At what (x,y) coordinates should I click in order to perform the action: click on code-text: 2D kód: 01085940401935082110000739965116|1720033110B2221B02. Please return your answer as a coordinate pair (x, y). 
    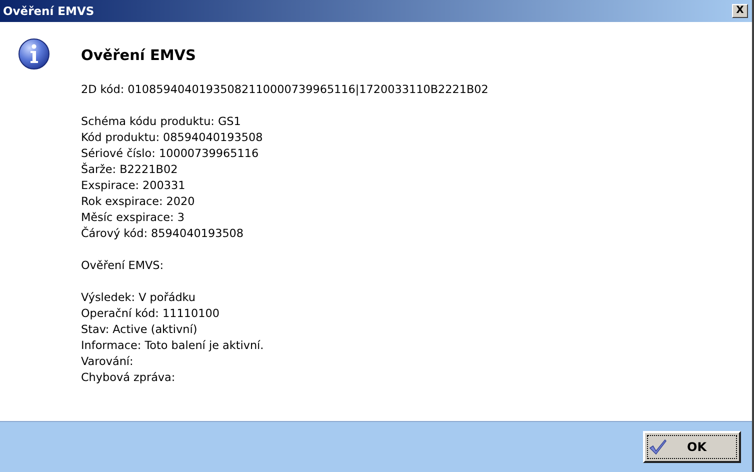
    Looking at the image, I should click on (284, 90).